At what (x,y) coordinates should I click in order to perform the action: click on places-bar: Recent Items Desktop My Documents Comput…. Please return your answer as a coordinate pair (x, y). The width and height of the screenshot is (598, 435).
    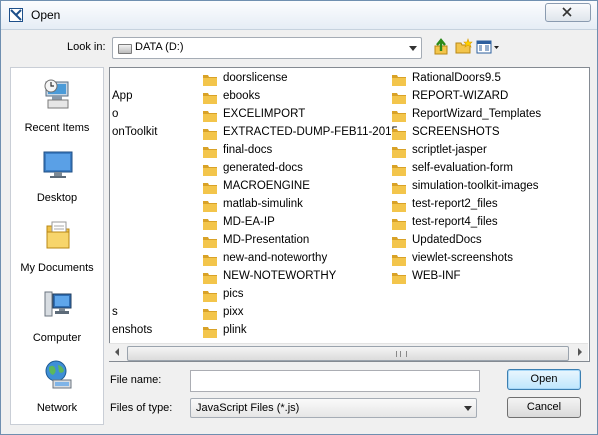
    Looking at the image, I should click on (57, 246).